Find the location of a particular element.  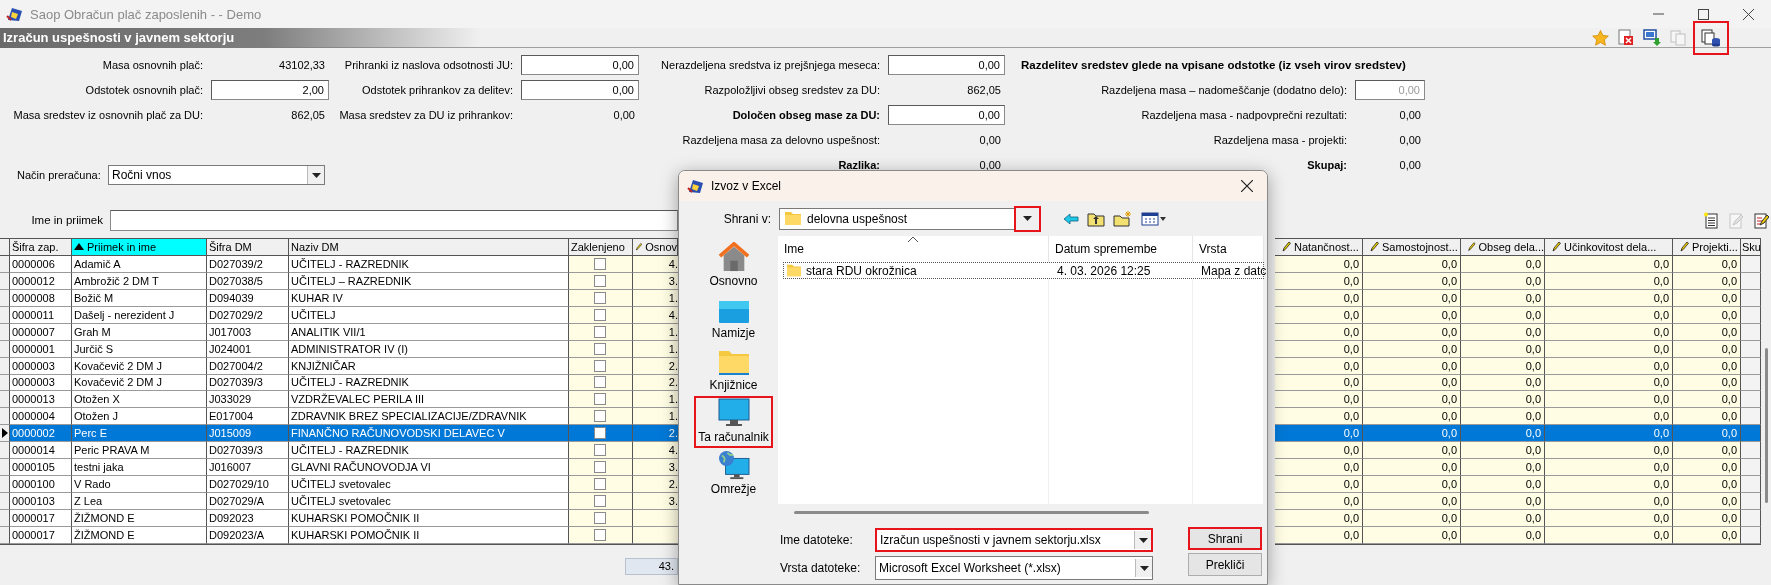

file-name: stara RDU okrožnica is located at coordinates (861, 270).